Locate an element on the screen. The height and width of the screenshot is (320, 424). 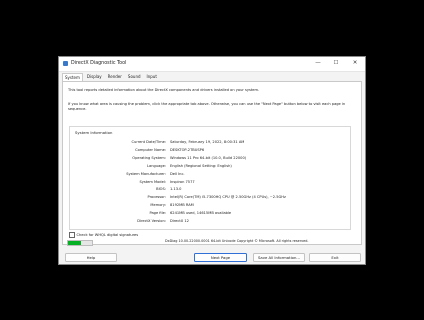
info-value: Saturday, February 19, 2022, 8:00:31 AM is located at coordinates (207, 142).